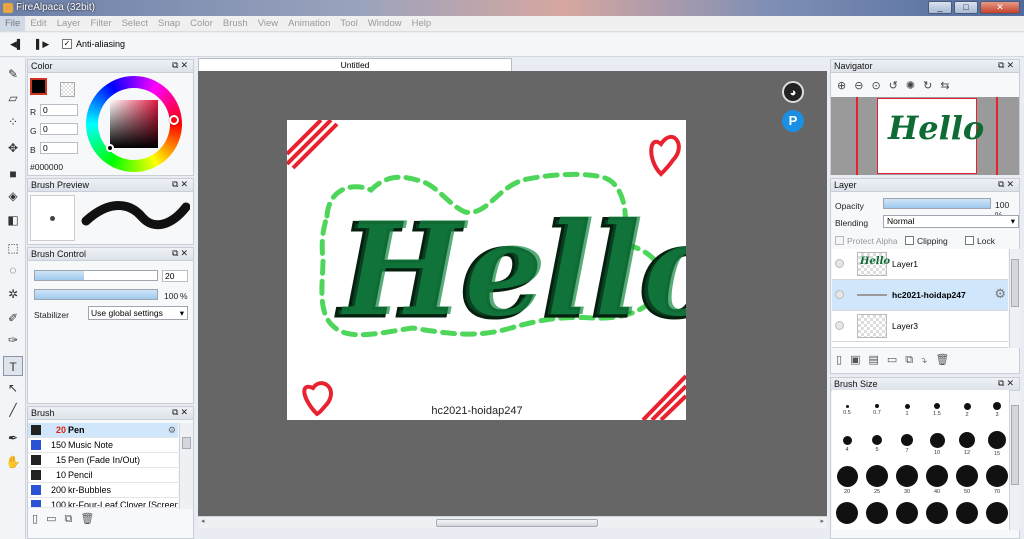 The height and width of the screenshot is (539, 1024). I want to click on brush-opacity-slider, so click(96, 294).